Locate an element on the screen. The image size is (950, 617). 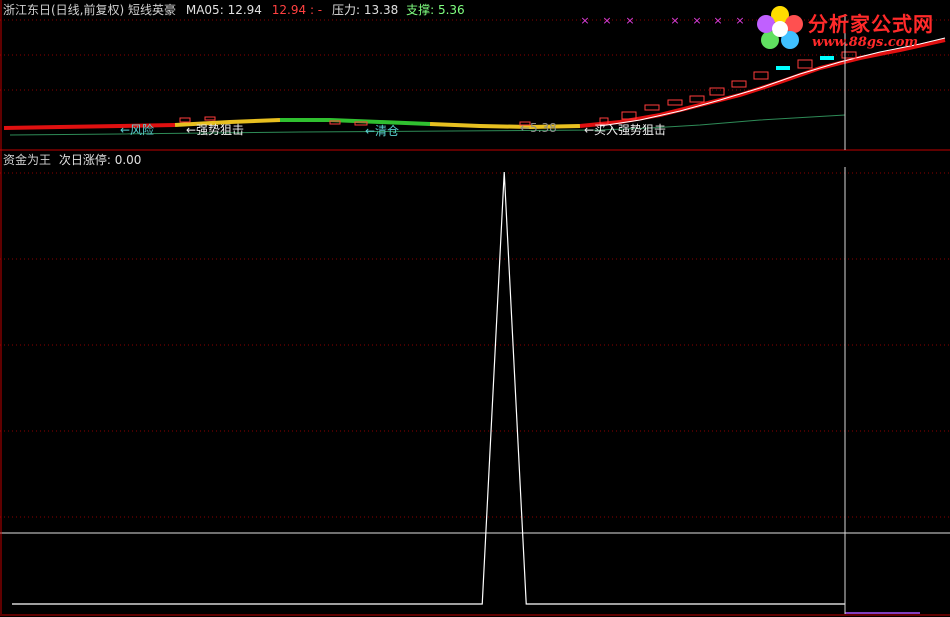
ma-label: MA05: is located at coordinates (204, 10).